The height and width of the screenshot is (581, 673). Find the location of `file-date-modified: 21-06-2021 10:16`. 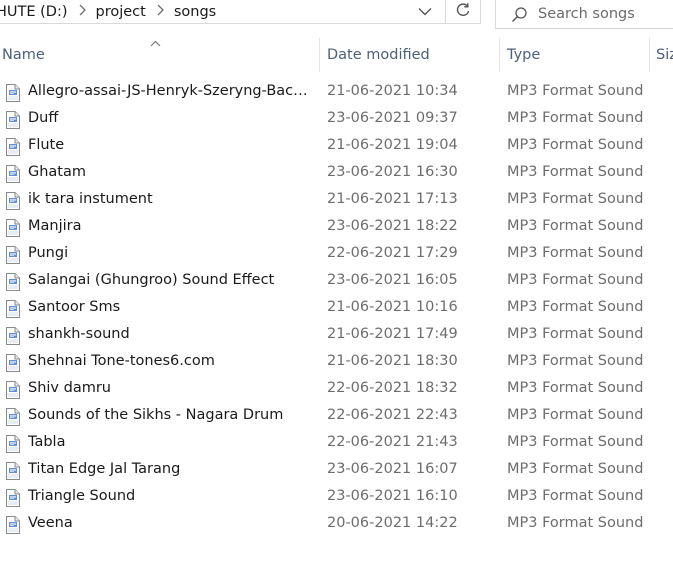

file-date-modified: 21-06-2021 10:16 is located at coordinates (392, 307).